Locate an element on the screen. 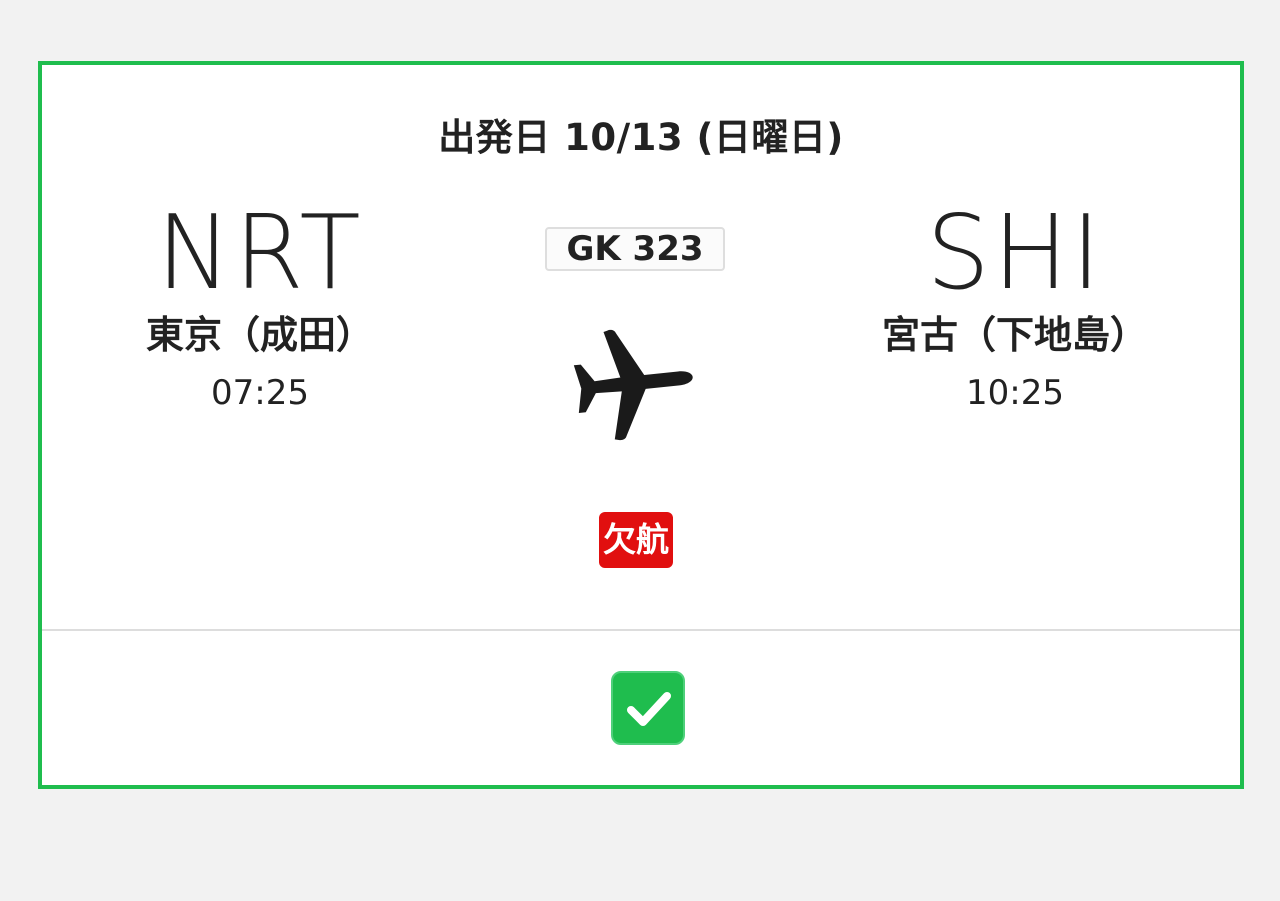  flight-number-badge: GK 323 is located at coordinates (635, 249).